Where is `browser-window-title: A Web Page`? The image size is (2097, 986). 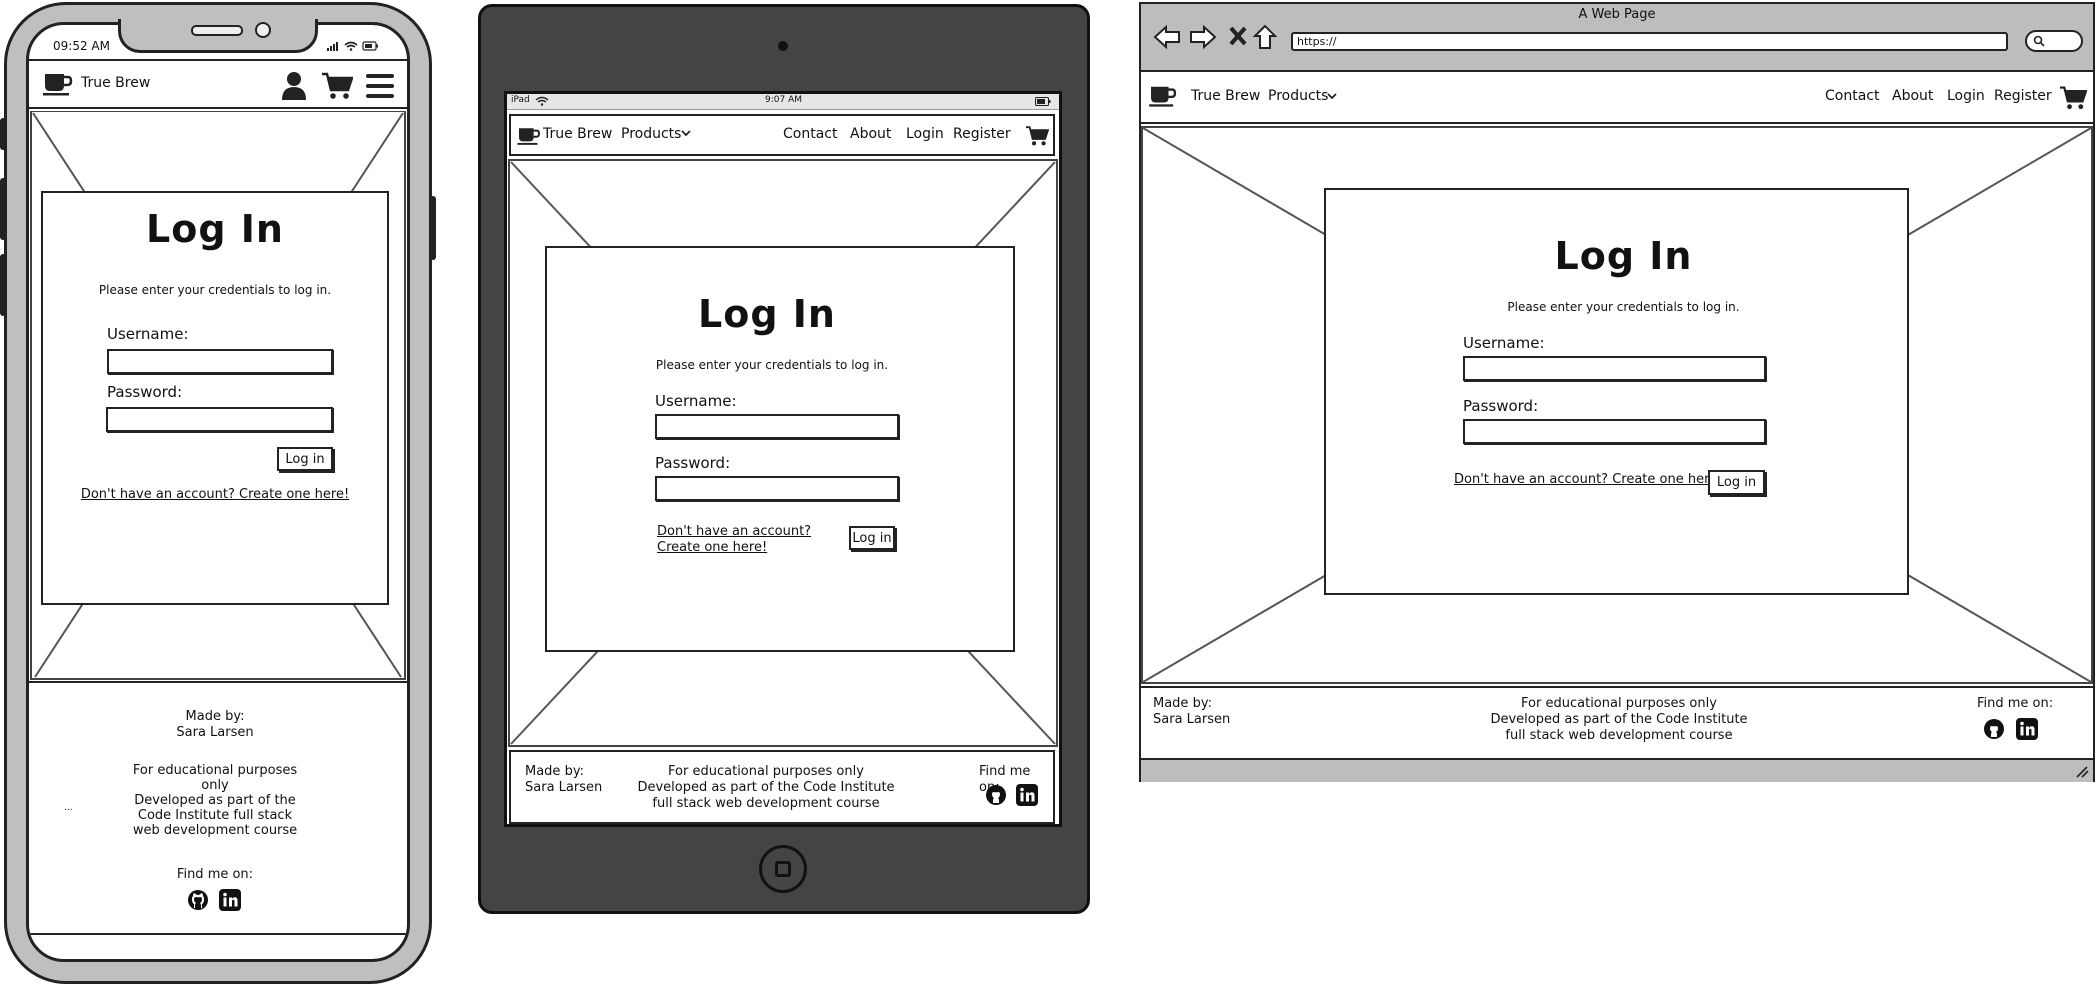
browser-window-title: A Web Page is located at coordinates (1617, 14).